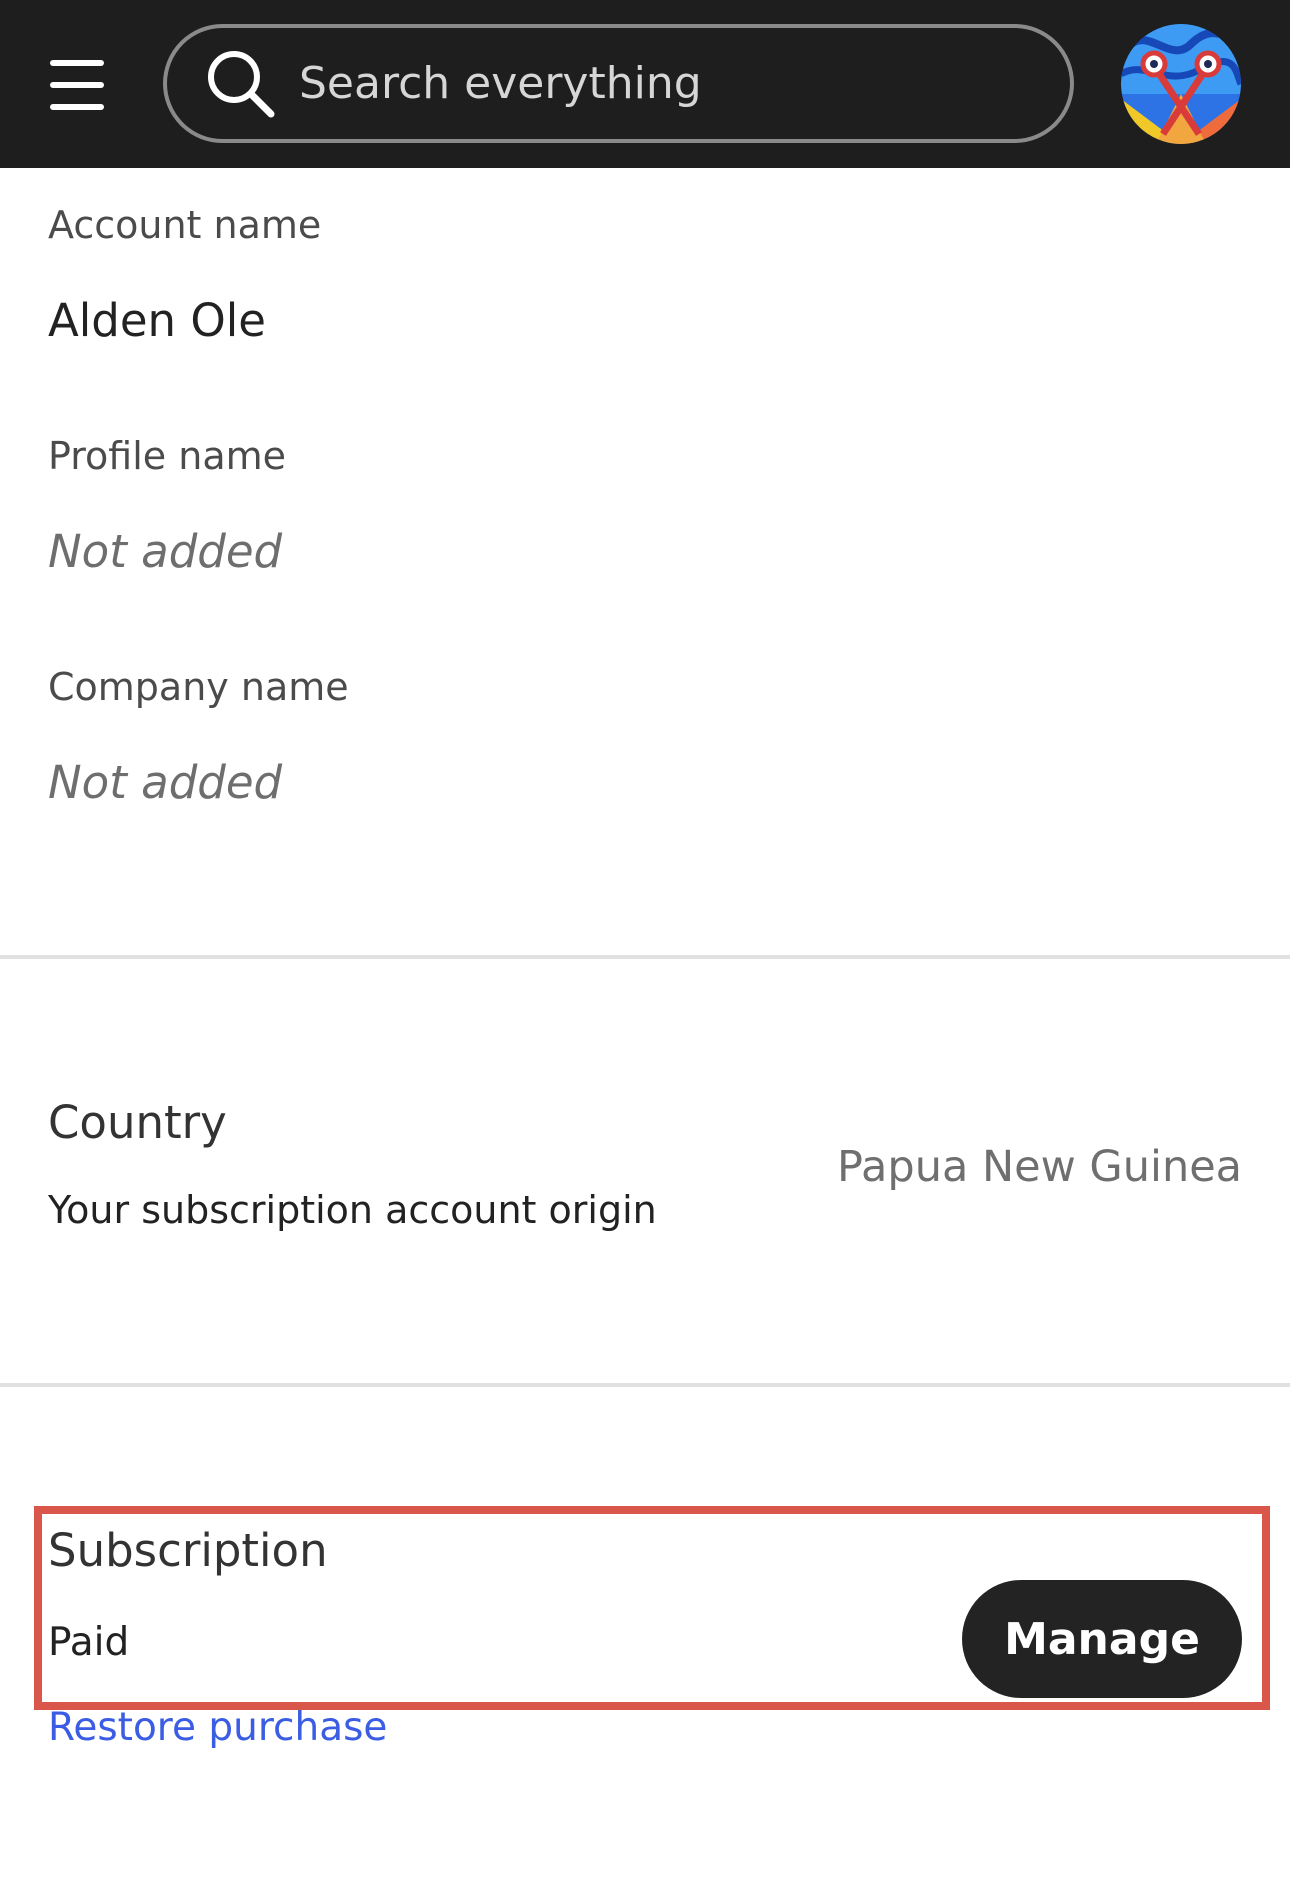 Image resolution: width=1290 pixels, height=1894 pixels. Describe the element at coordinates (137, 1122) in the screenshot. I see `country-title: Country` at that location.